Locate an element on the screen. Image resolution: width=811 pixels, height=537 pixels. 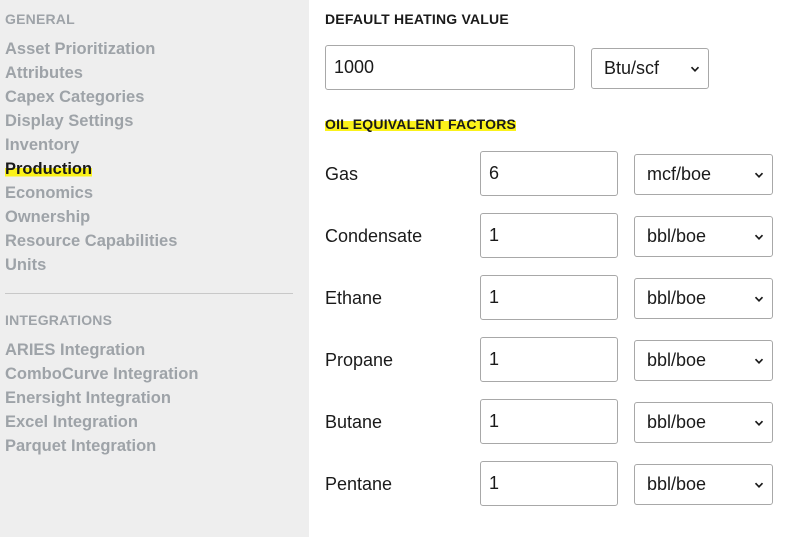
sidebar-item-label: Display Settings is located at coordinates (69, 121).